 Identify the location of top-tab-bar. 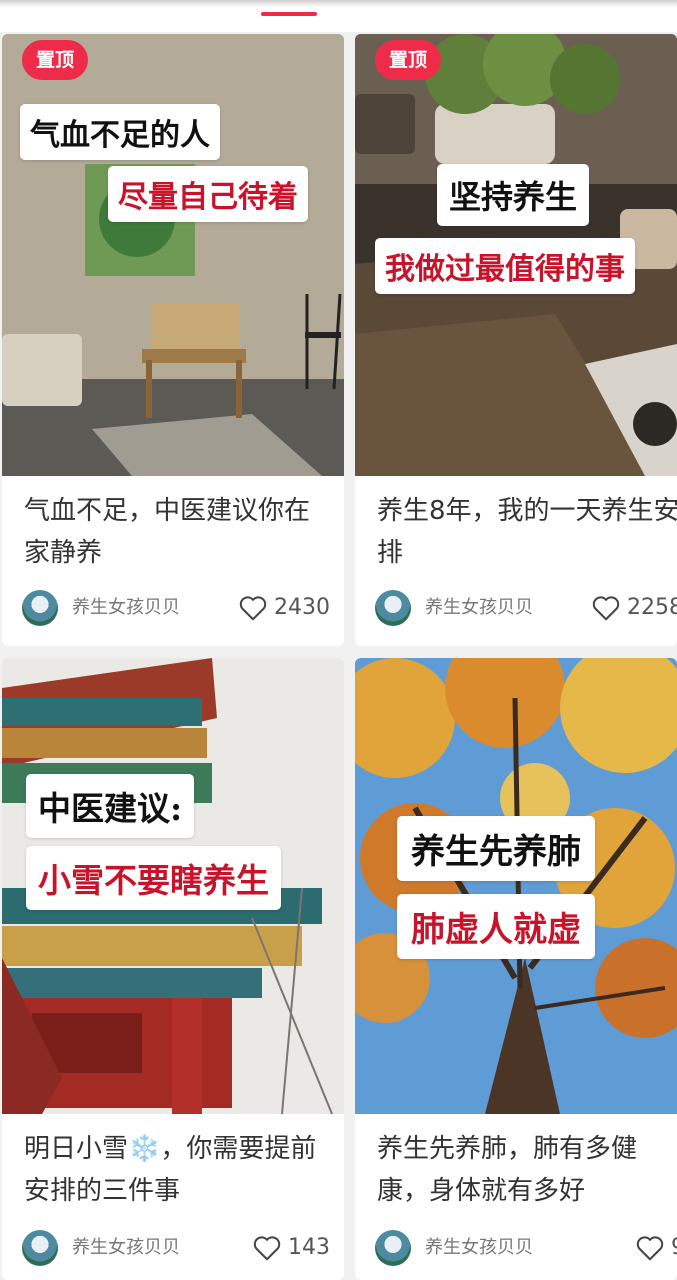
(338, 16).